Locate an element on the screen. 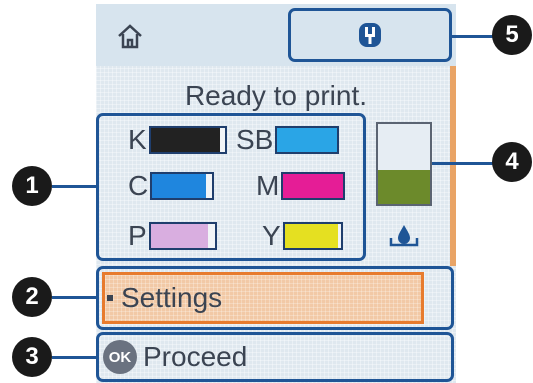 The height and width of the screenshot is (383, 533). home-icon is located at coordinates (130, 36).